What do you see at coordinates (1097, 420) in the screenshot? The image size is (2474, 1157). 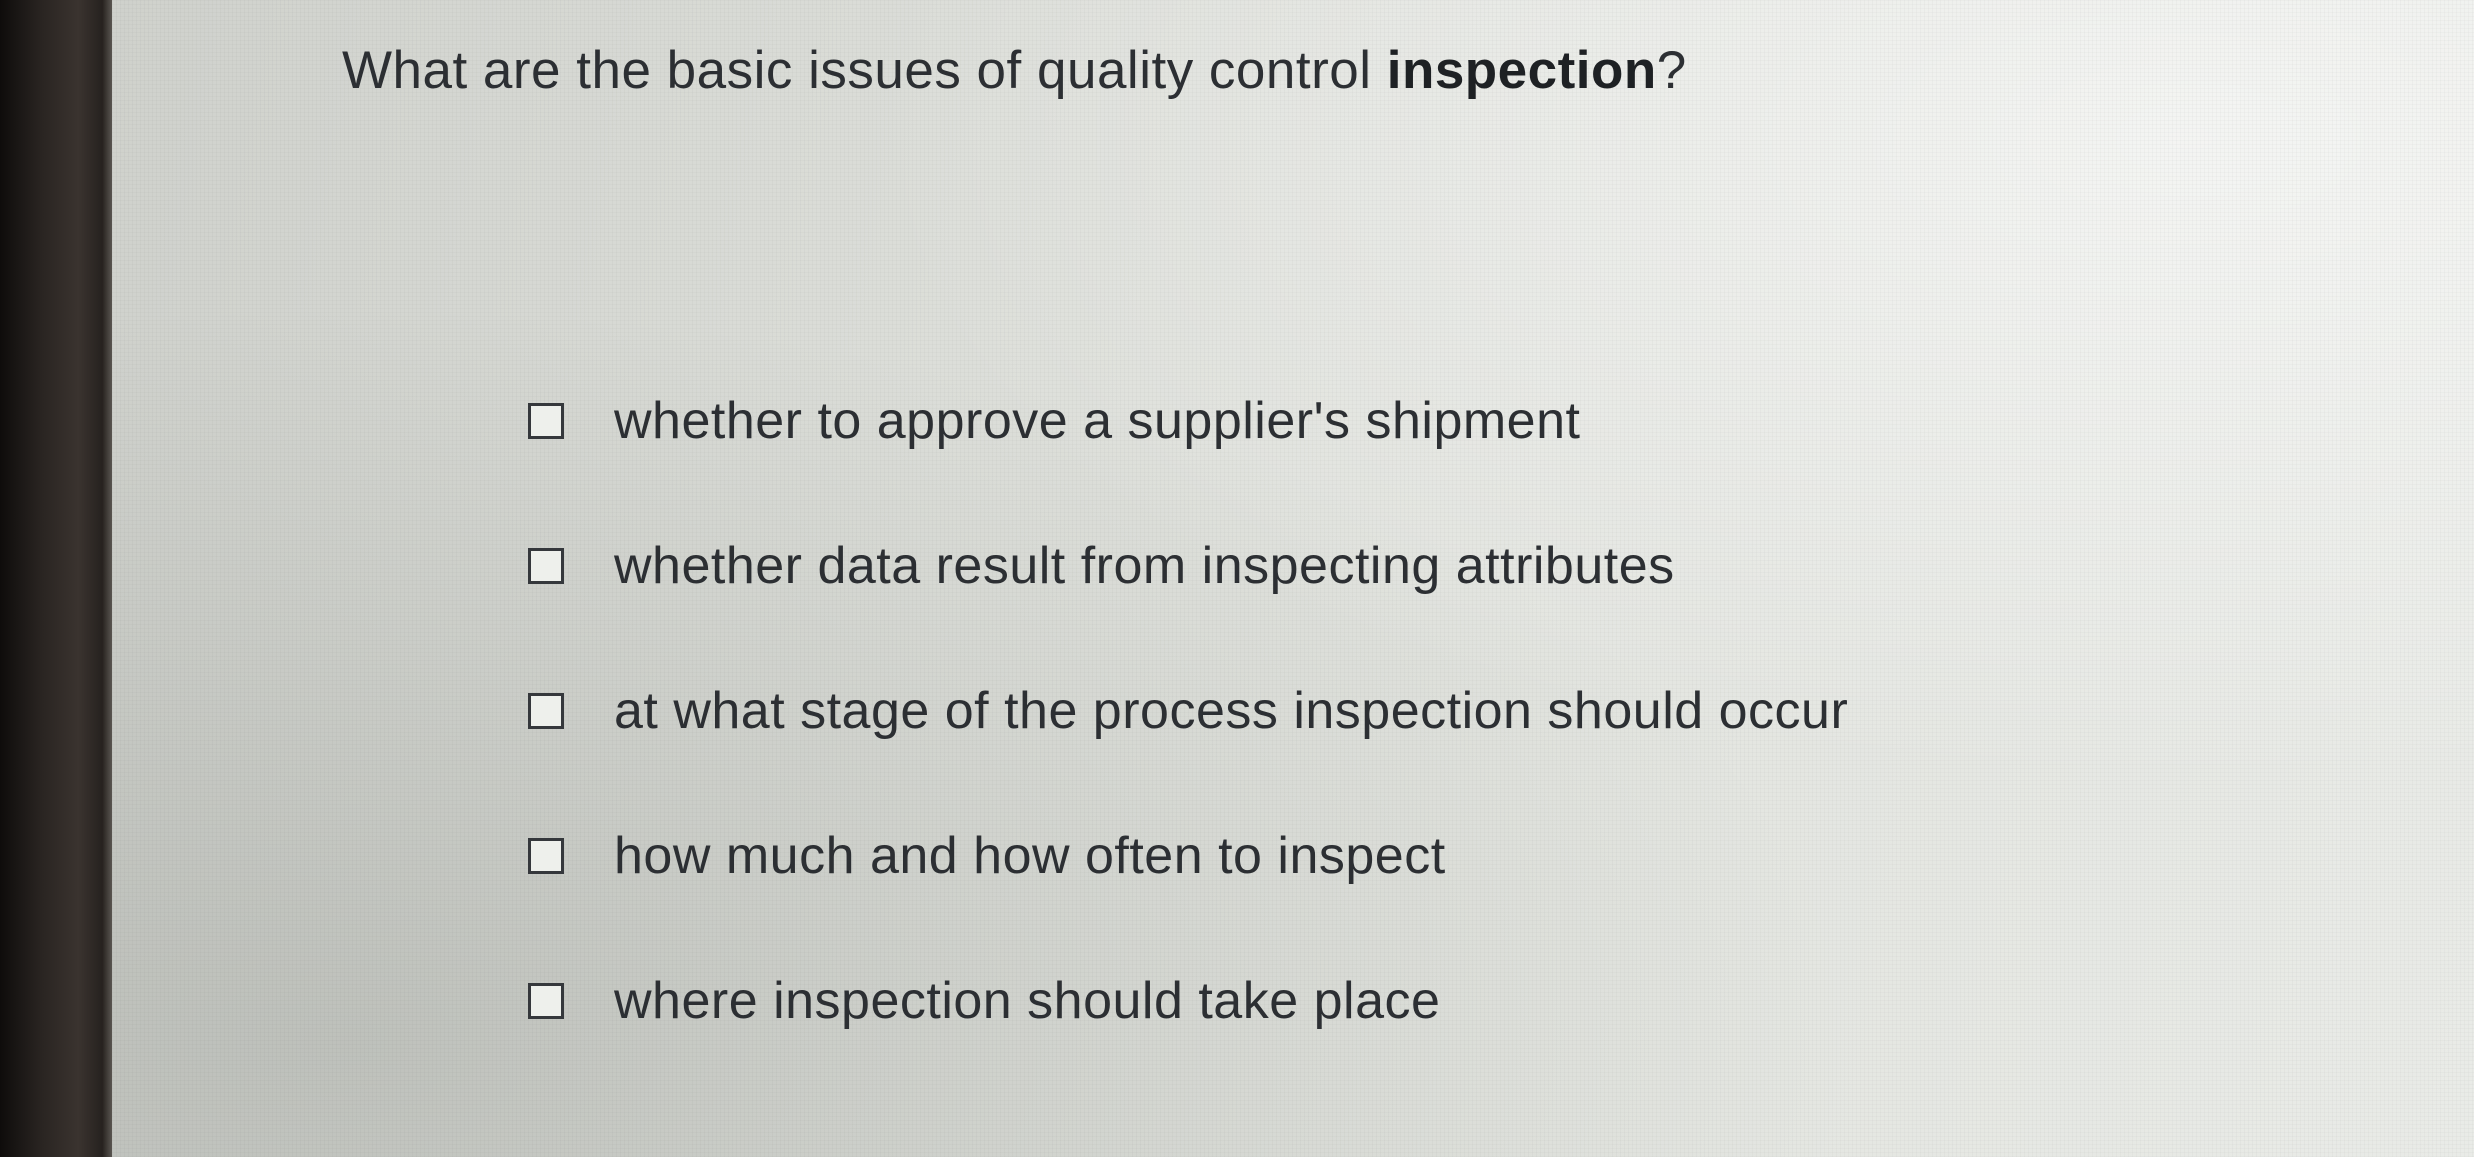 I see `answer-option-label: whether to approve a supplier's shipment` at bounding box center [1097, 420].